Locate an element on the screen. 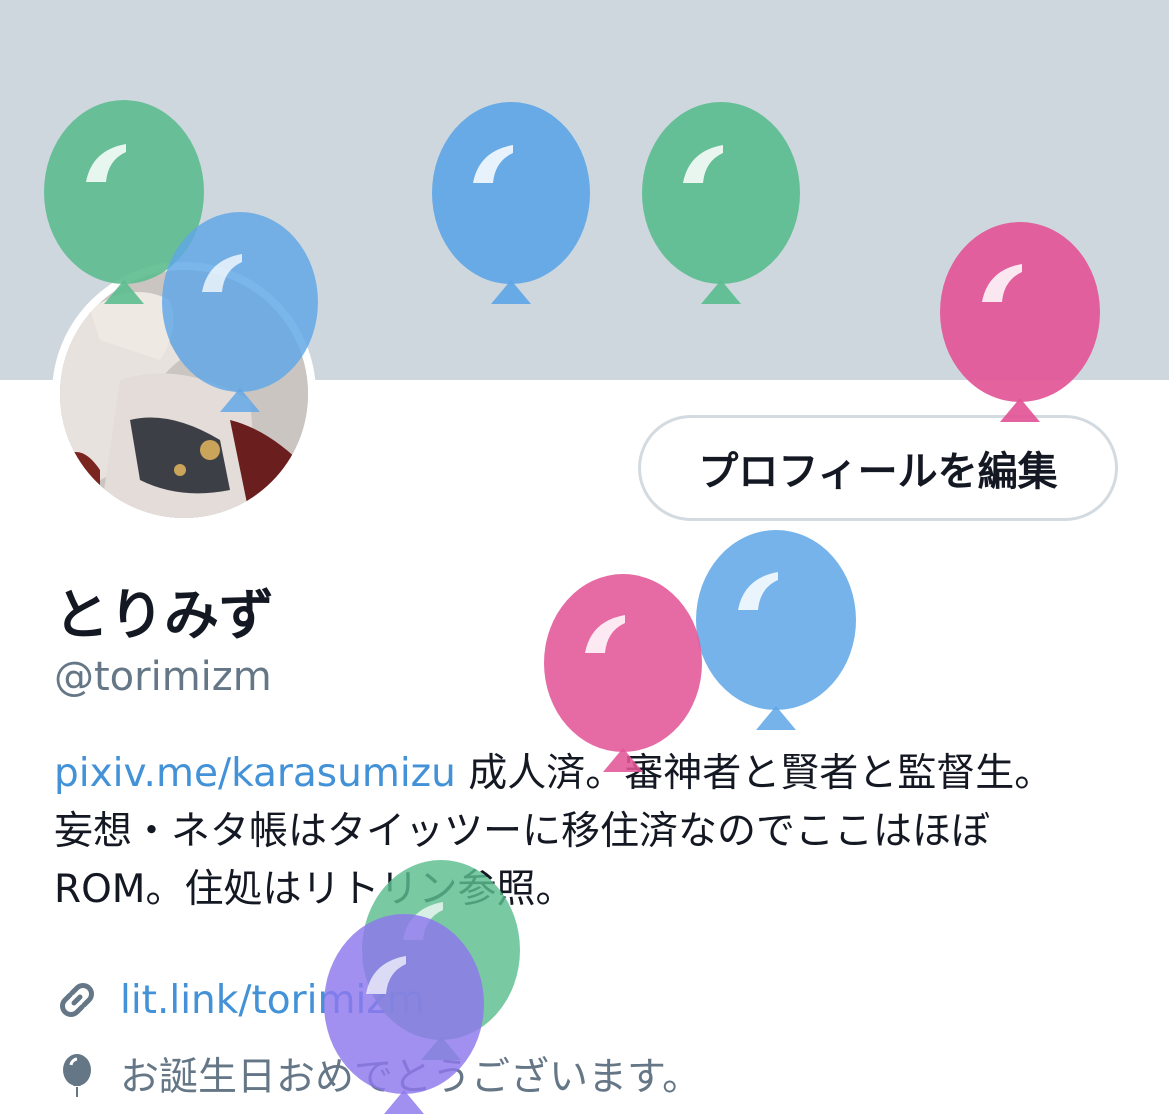 Image resolution: width=1169 pixels, height=1114 pixels. edit-profile-button: プロフィールを編集 is located at coordinates (878, 468).